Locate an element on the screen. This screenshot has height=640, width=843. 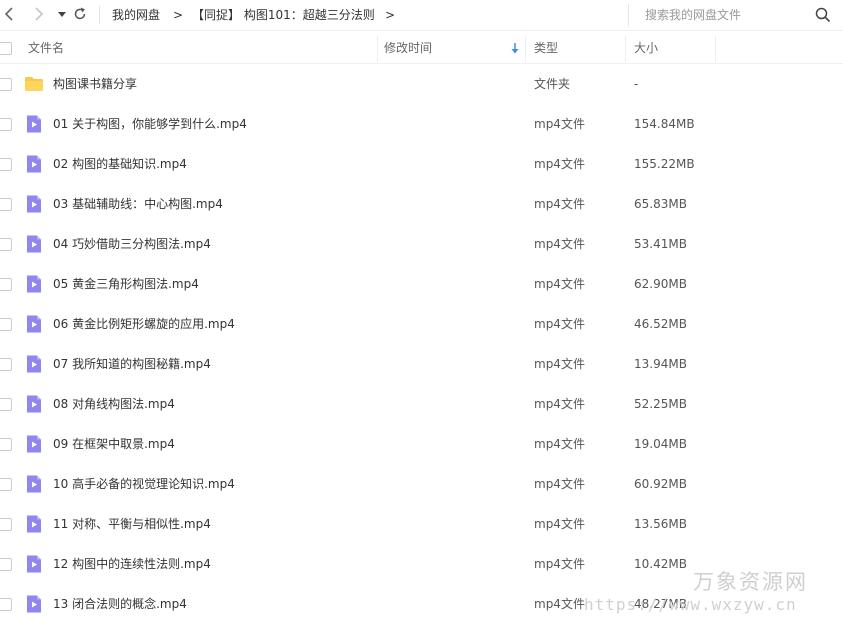
search-box is located at coordinates (731, 15).